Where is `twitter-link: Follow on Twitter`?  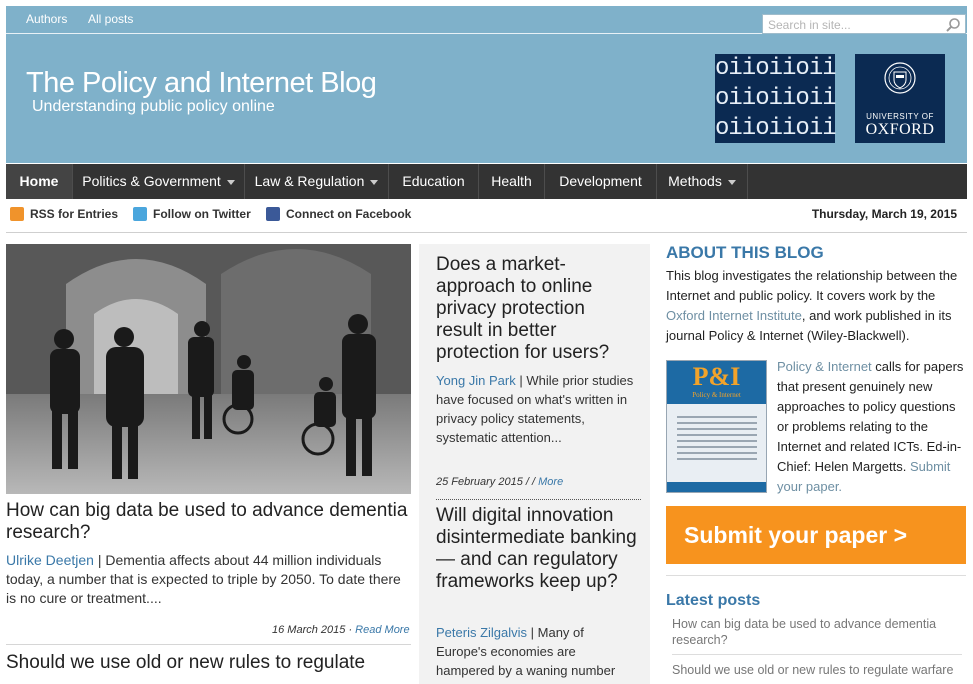
twitter-link: Follow on Twitter is located at coordinates (192, 214).